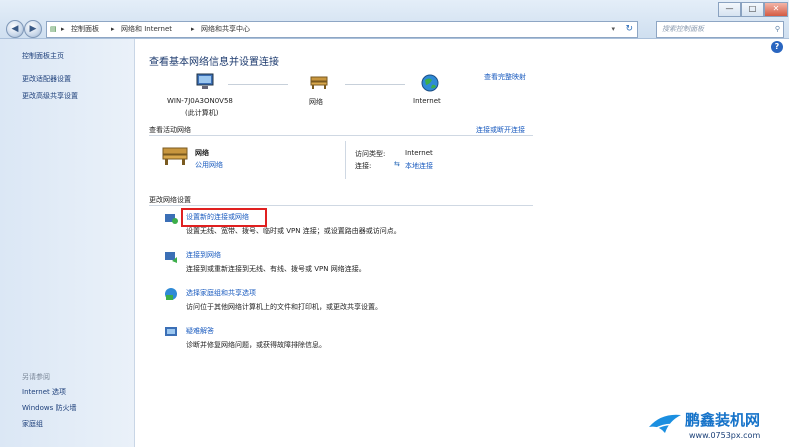  I want to click on search-placeholder: 搜索控制面板, so click(683, 29).